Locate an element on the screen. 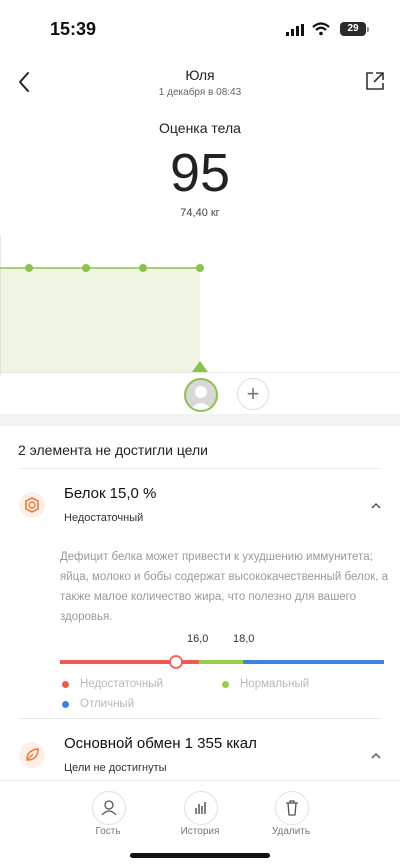  user-avatar is located at coordinates (201, 395).